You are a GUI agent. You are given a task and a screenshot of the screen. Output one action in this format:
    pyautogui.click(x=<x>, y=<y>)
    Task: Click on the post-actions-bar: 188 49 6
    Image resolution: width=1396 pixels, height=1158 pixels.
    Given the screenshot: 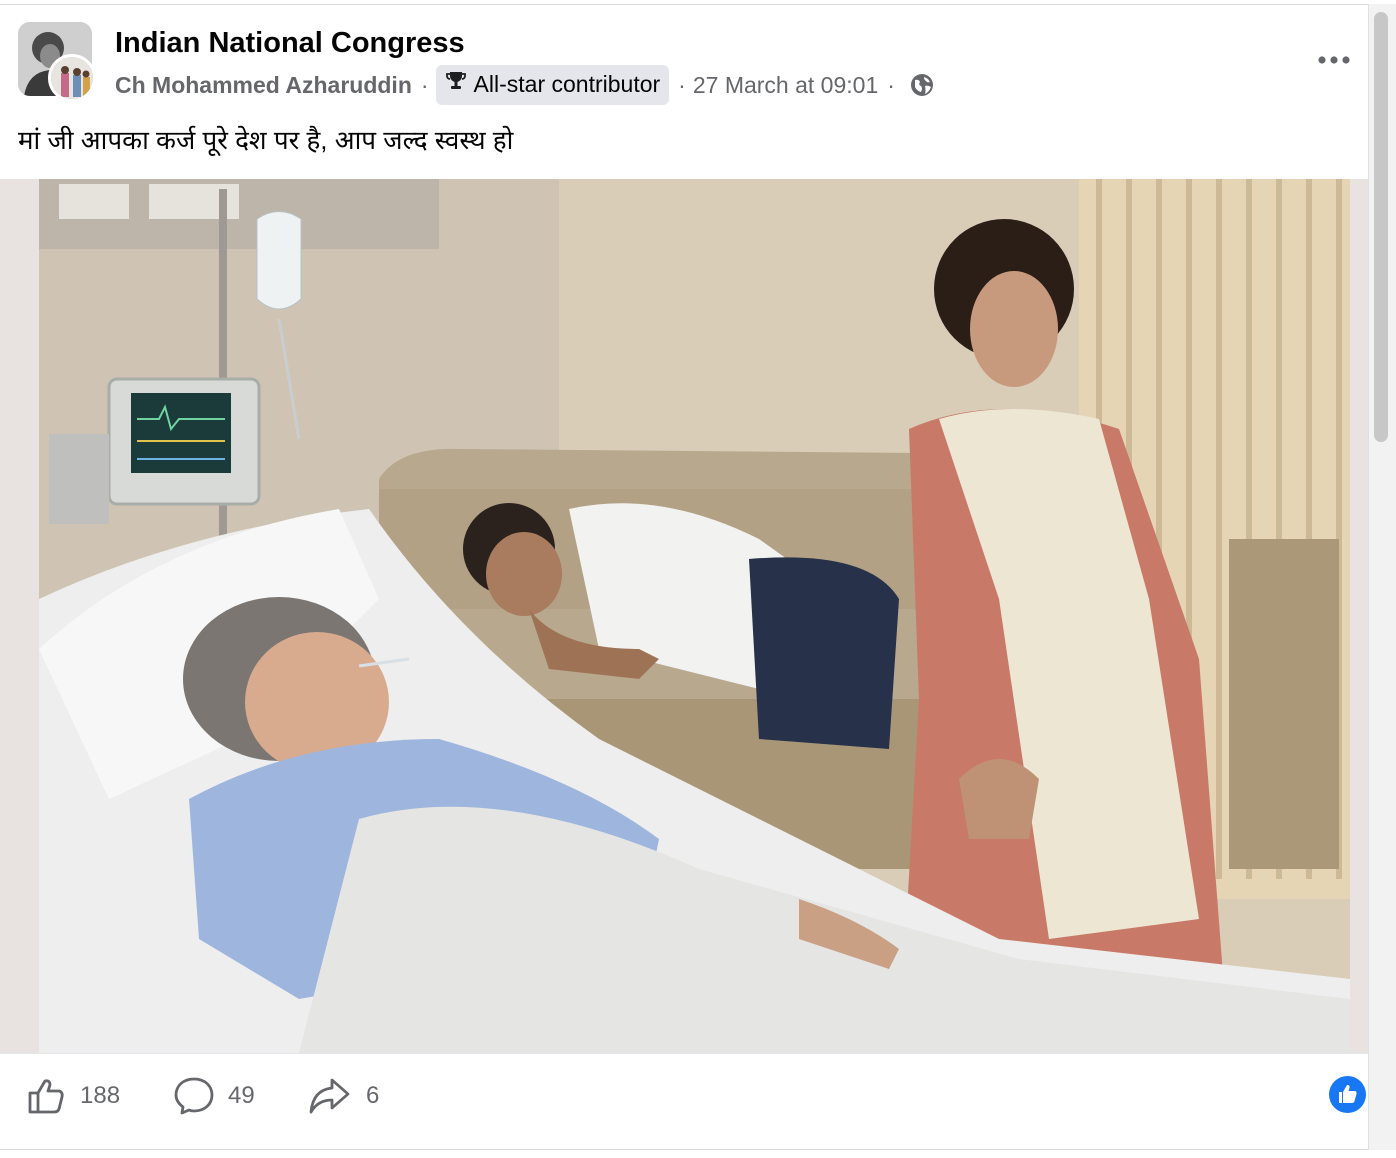 What is the action you would take?
    pyautogui.click(x=698, y=1102)
    